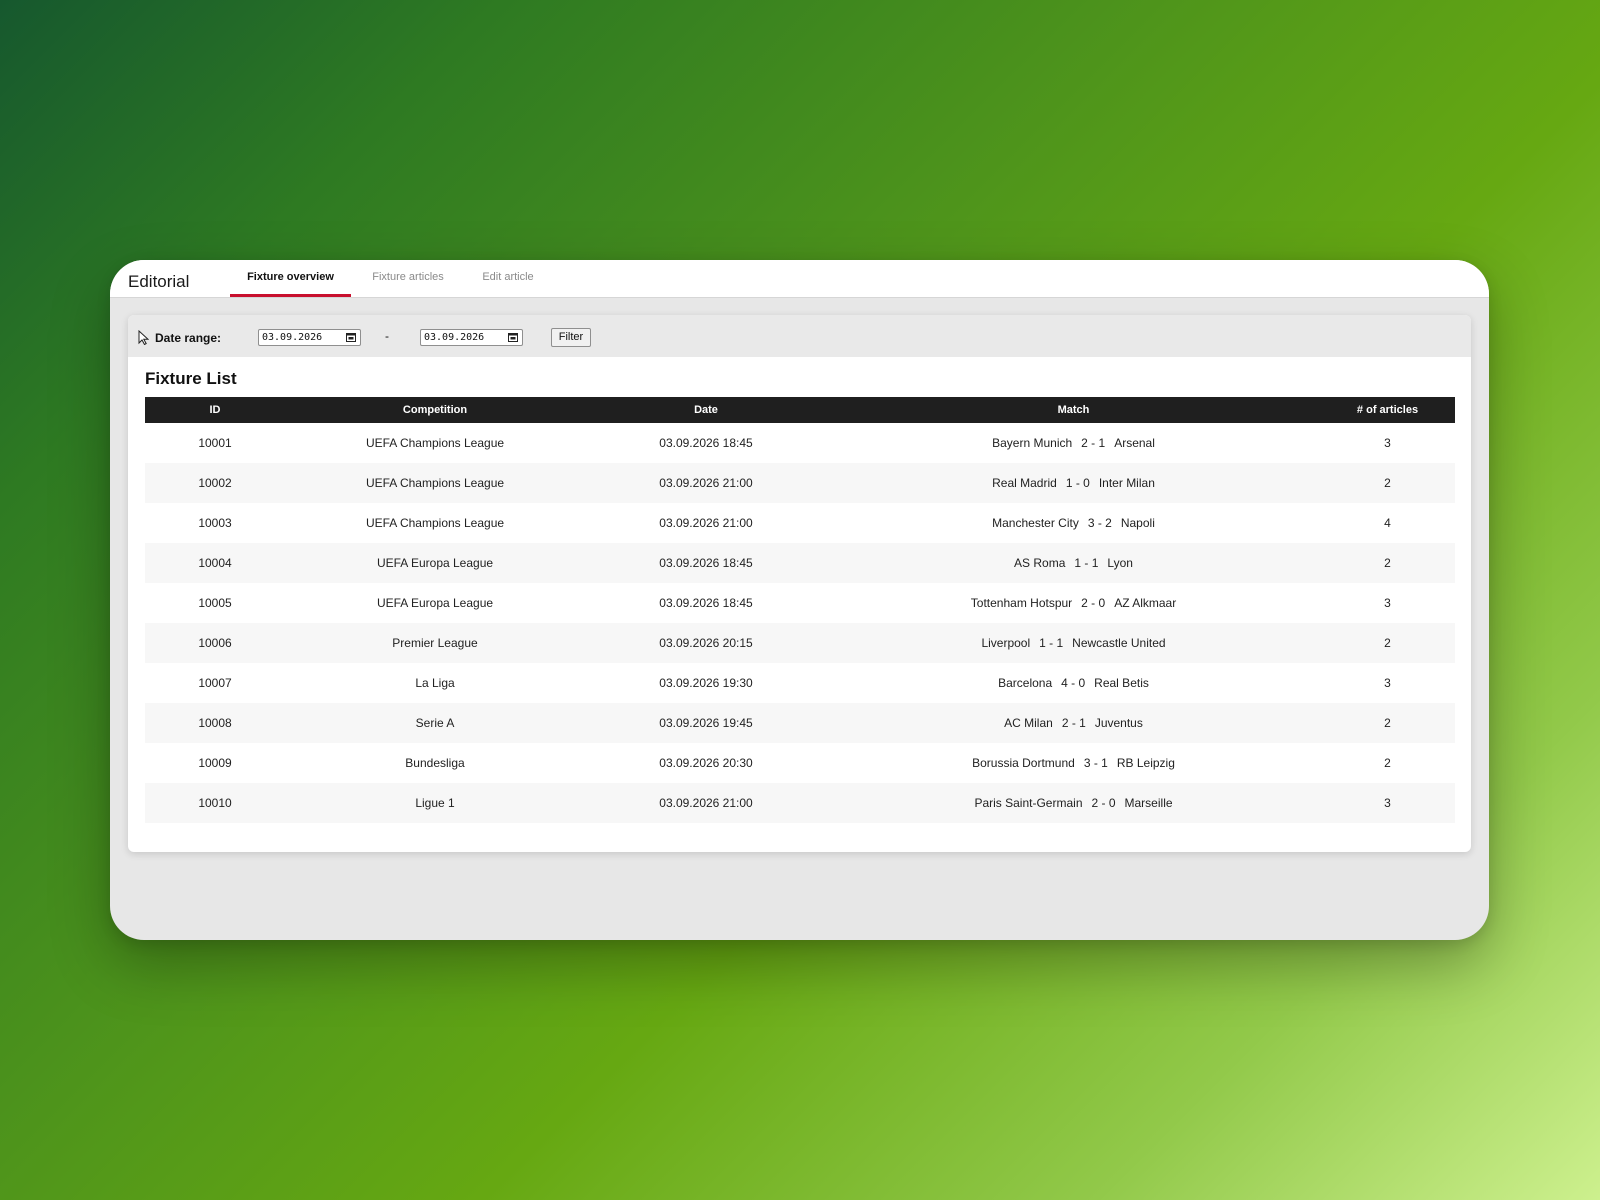  What do you see at coordinates (435, 723) in the screenshot?
I see `cell-competition: Serie A` at bounding box center [435, 723].